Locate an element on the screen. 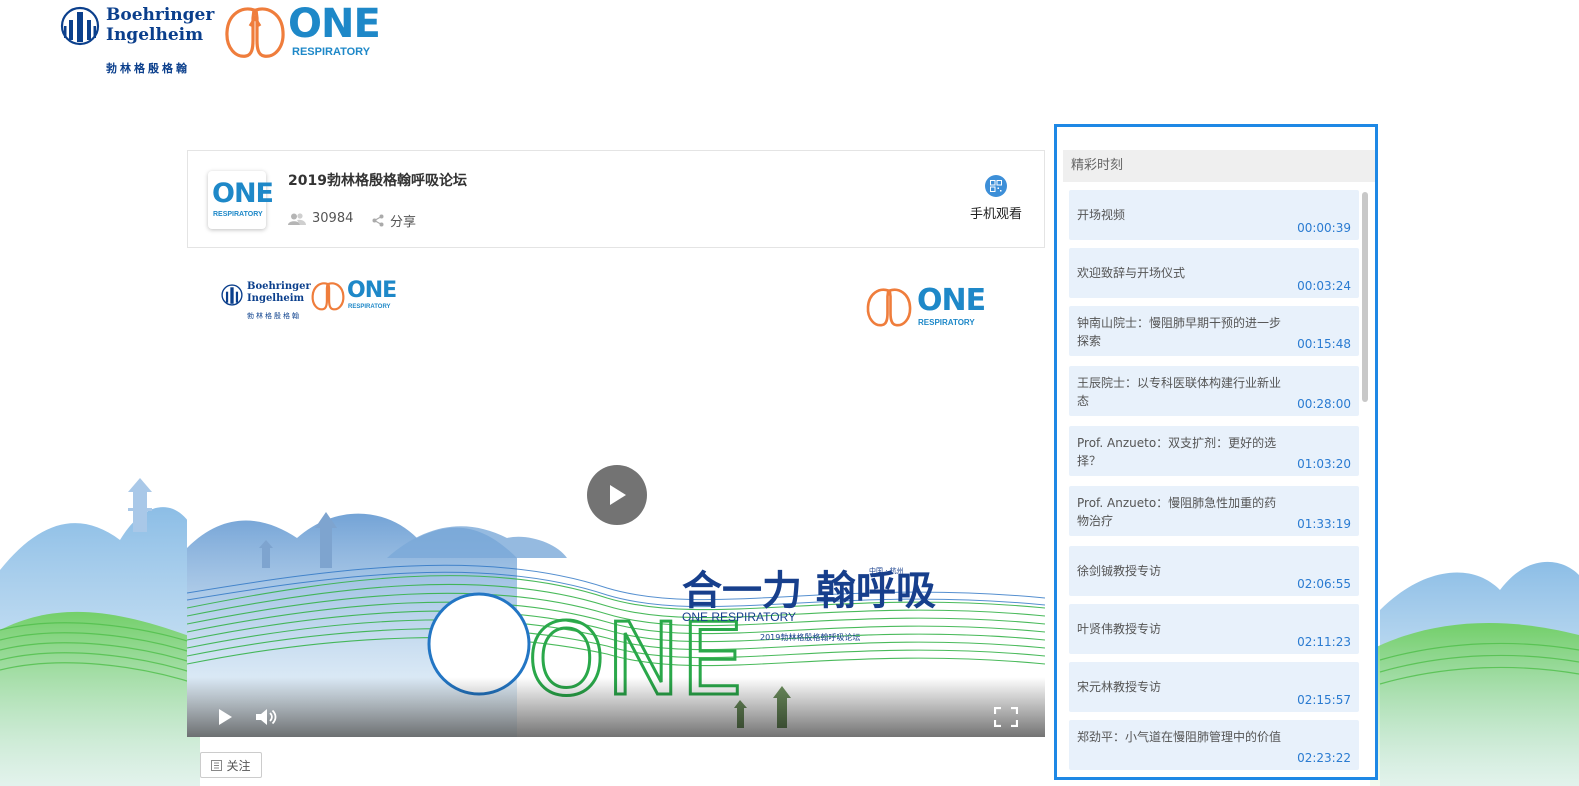 Image resolution: width=1579 pixels, height=786 pixels. one-logo-subword: RESPIRATORY is located at coordinates (331, 52).